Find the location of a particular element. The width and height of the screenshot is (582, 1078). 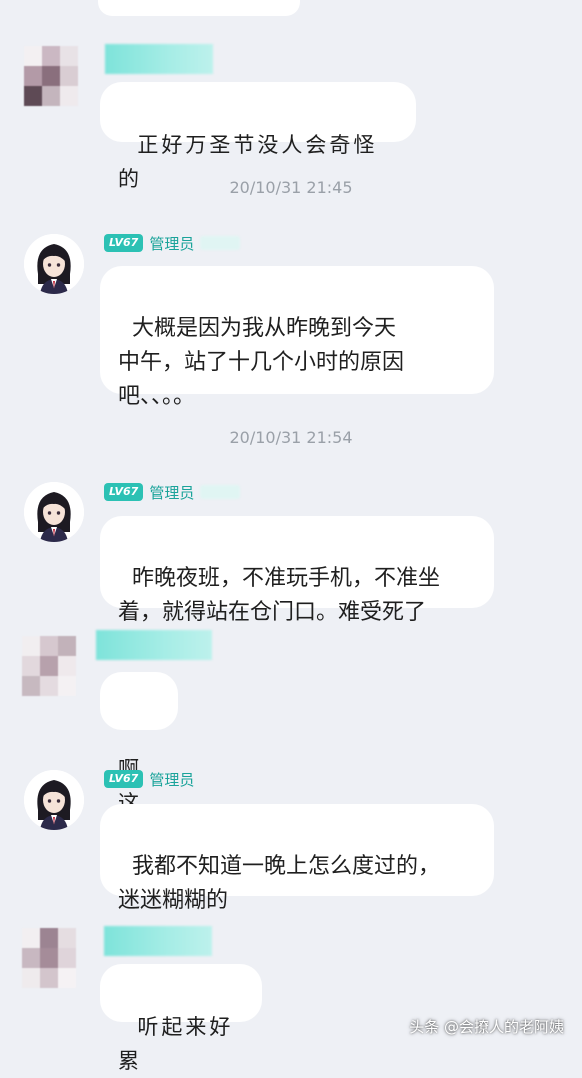

message-bubble: 昨晚夜班，不准玩手机，不准坐 着，就得站在仓门口。难受死了 is located at coordinates (297, 570).